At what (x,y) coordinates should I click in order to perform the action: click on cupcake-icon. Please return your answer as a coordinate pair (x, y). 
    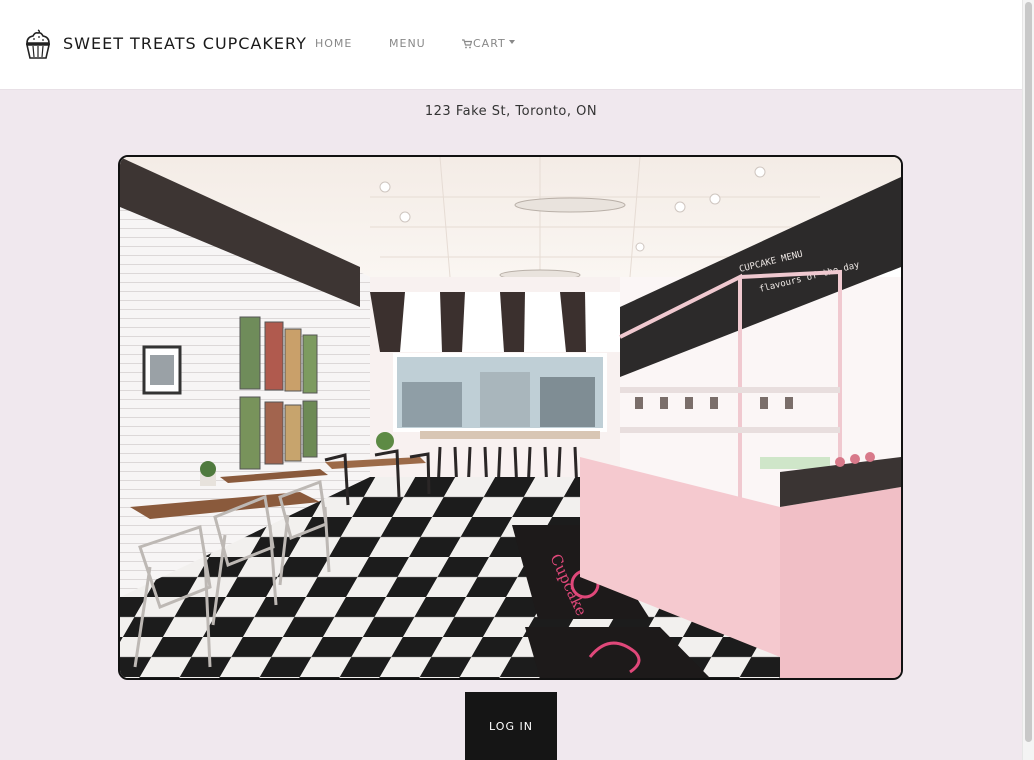
    Looking at the image, I should click on (38, 44).